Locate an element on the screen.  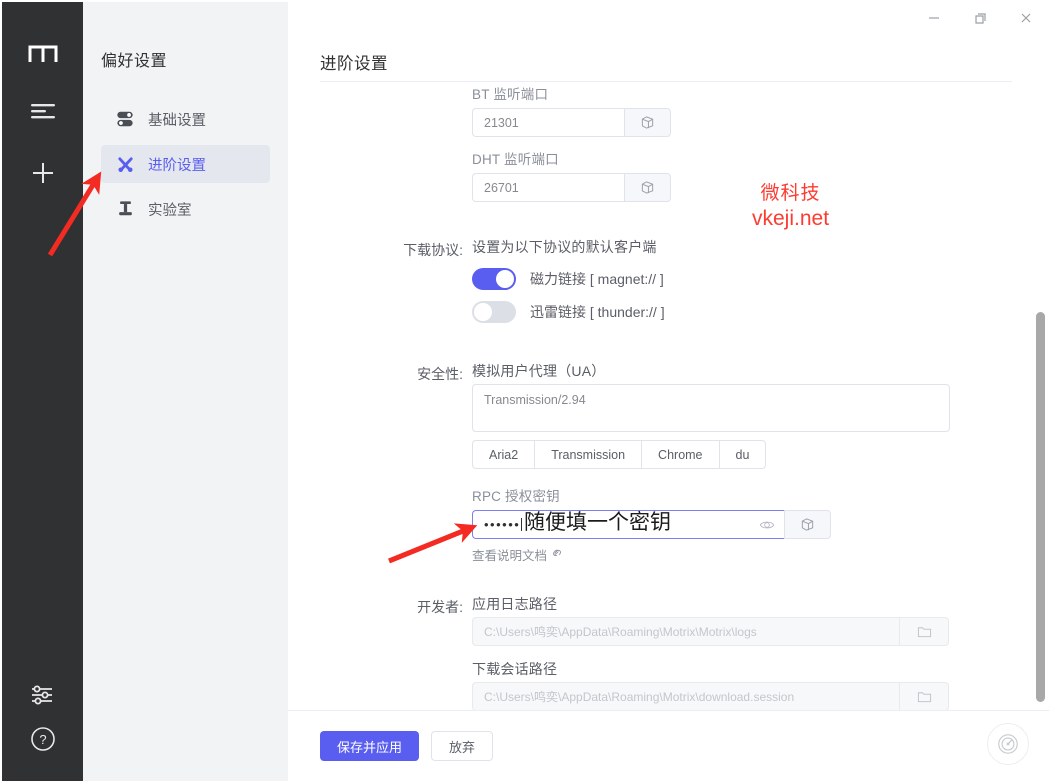
ua-preset-transmission: Transmission is located at coordinates (588, 454).